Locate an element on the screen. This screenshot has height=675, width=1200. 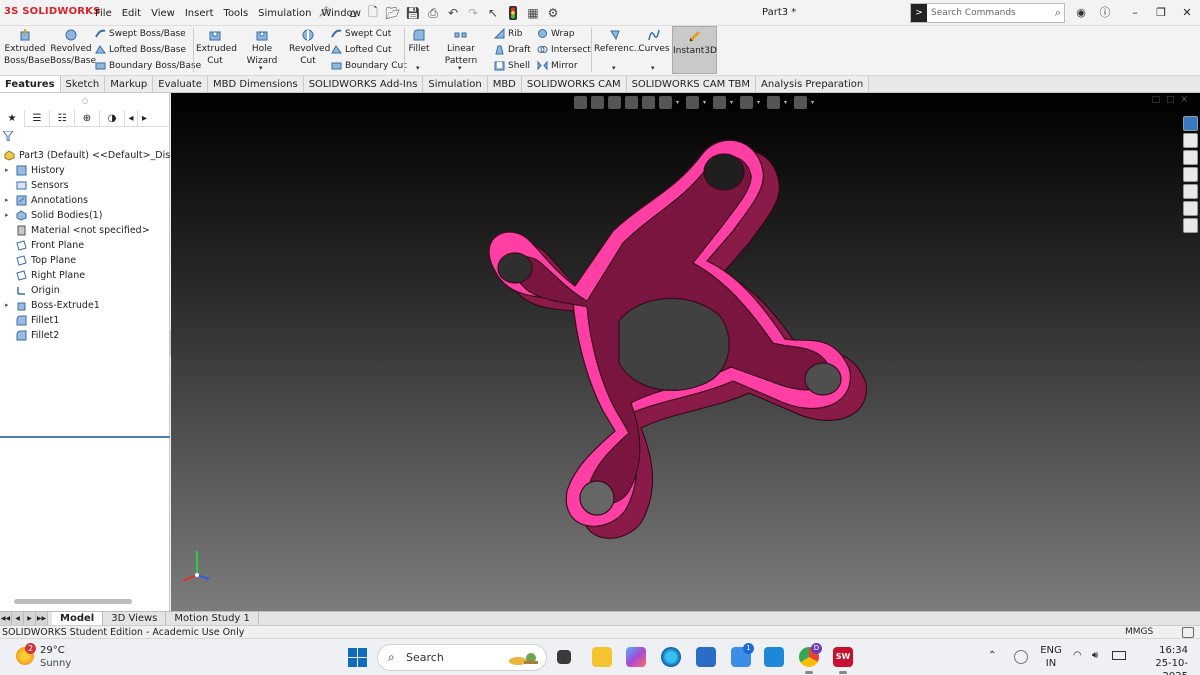
copilot-icon is located at coordinates (636, 657).